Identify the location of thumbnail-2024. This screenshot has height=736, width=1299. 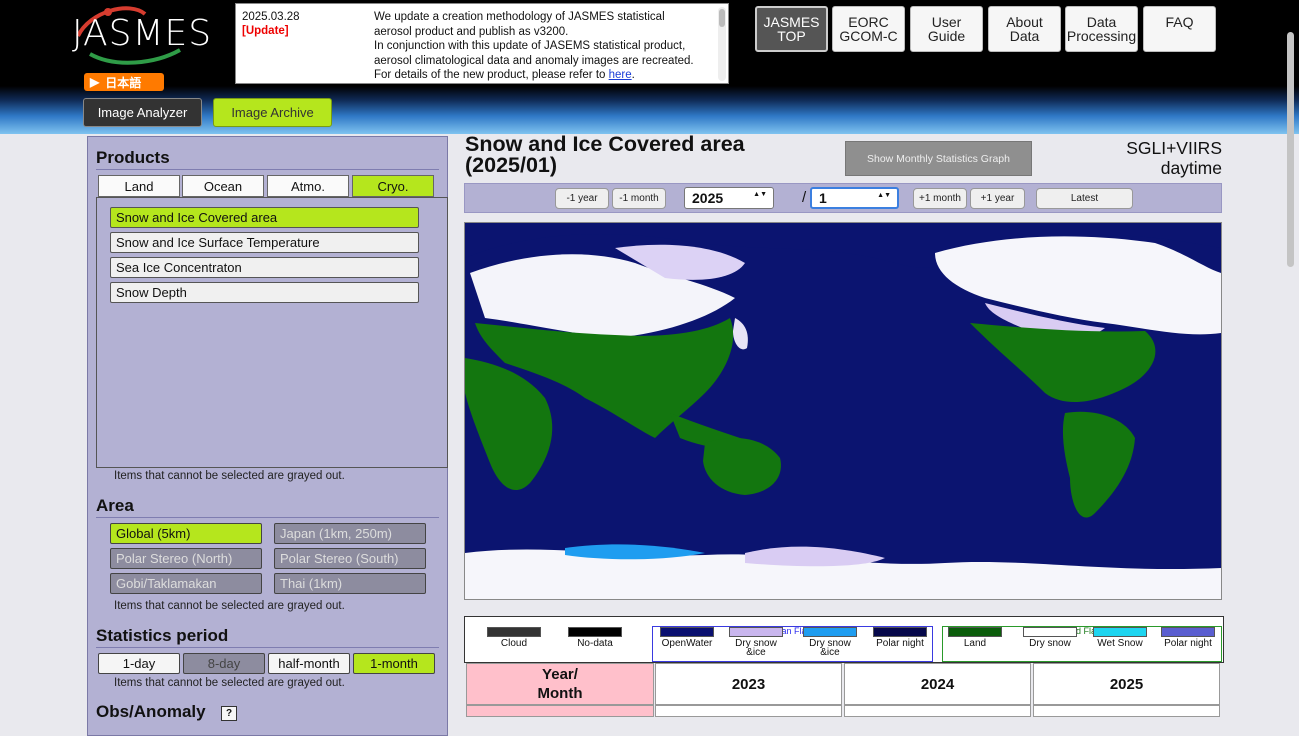
(937, 711).